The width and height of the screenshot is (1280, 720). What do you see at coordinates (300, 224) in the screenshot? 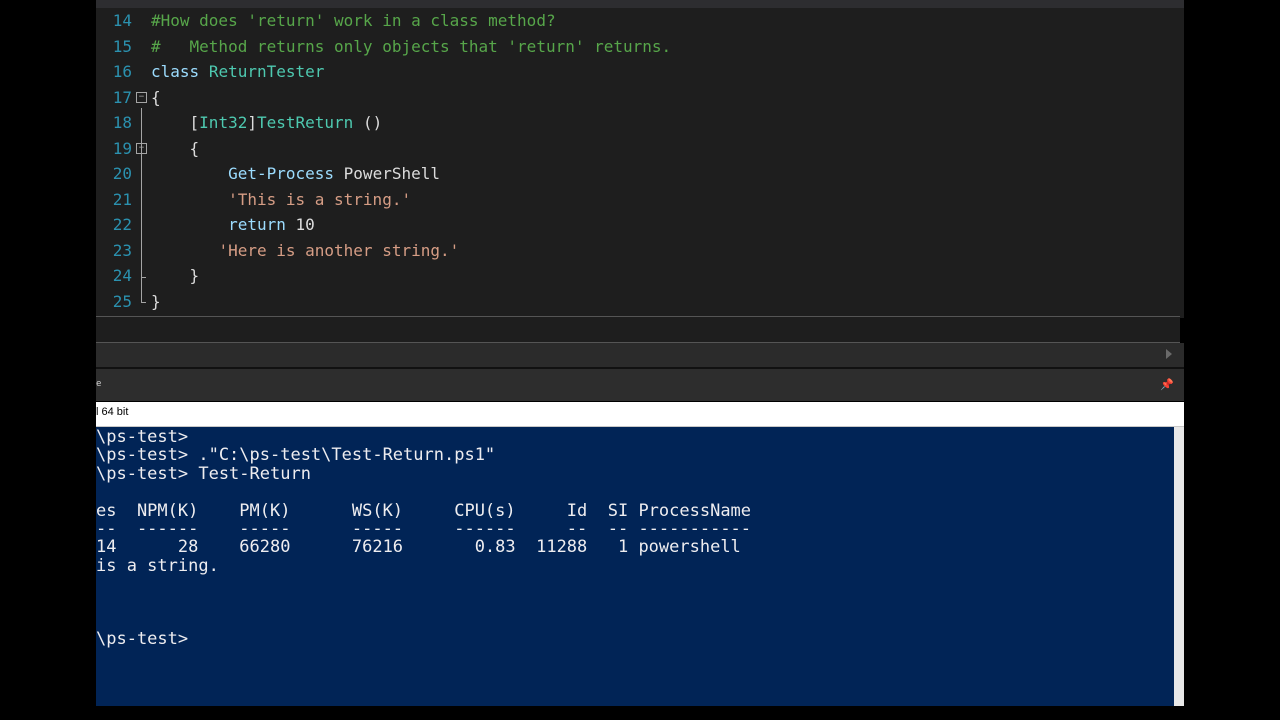
I see `code-token: 10` at bounding box center [300, 224].